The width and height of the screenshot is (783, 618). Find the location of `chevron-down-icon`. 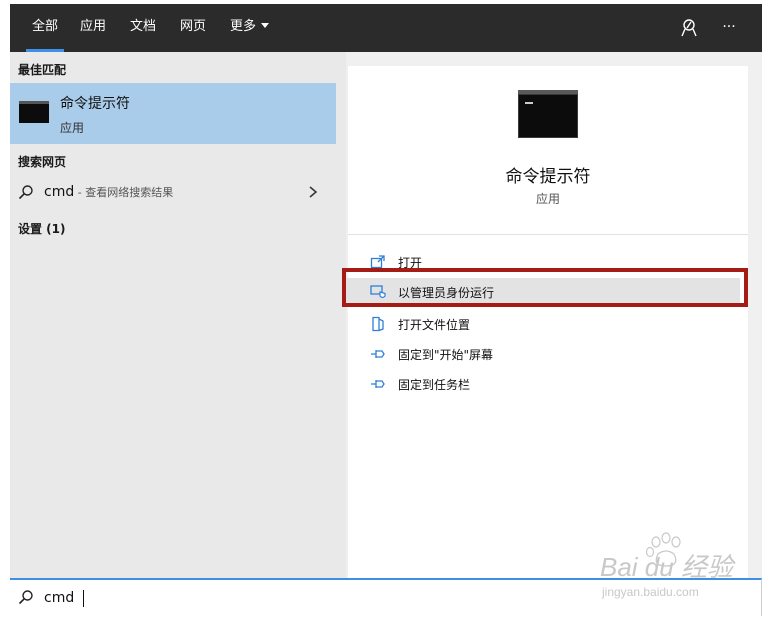

chevron-down-icon is located at coordinates (265, 25).